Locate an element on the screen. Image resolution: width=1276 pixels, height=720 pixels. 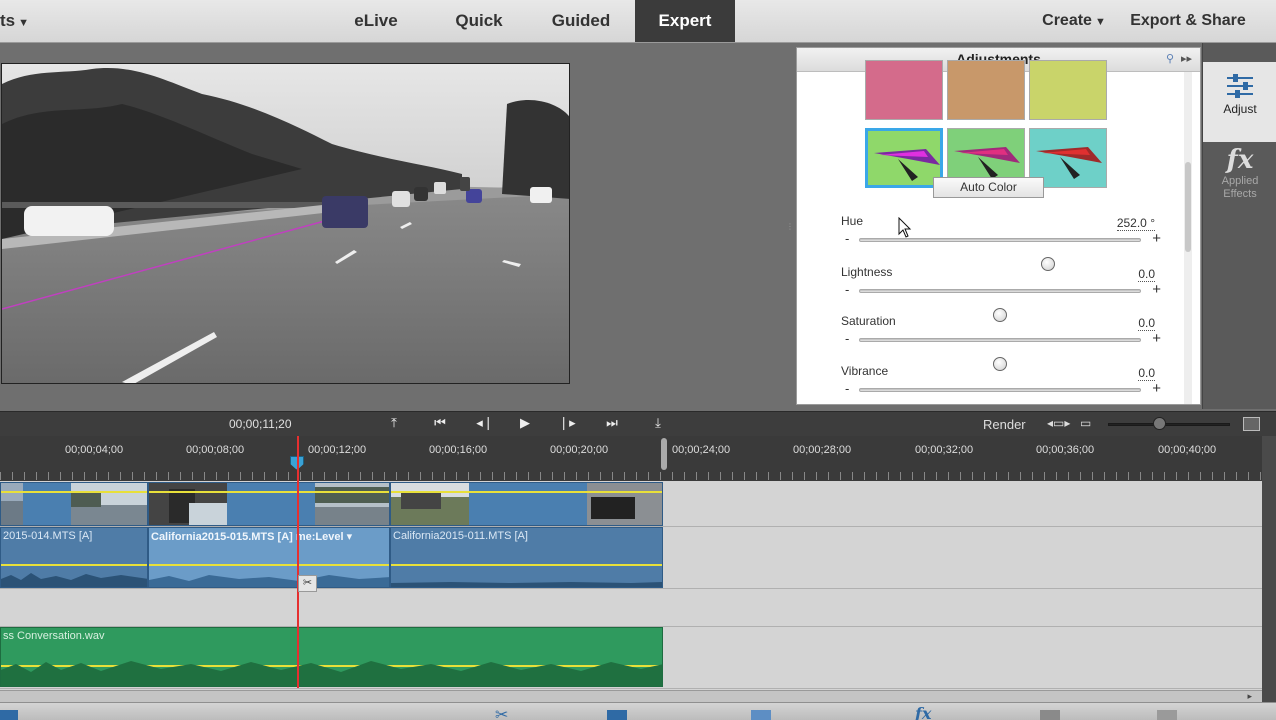
step-forward-icon: ❘▸ is located at coordinates (567, 423).